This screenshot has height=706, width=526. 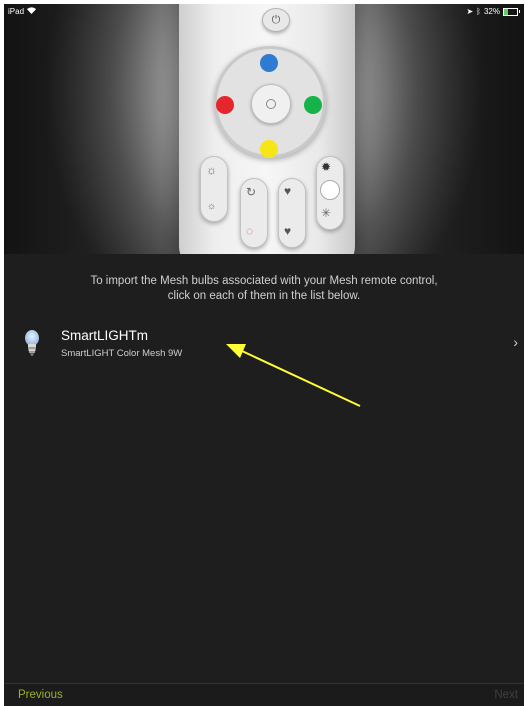 I want to click on instruction-line-2: click on each of them in the list below., so click(x=264, y=296).